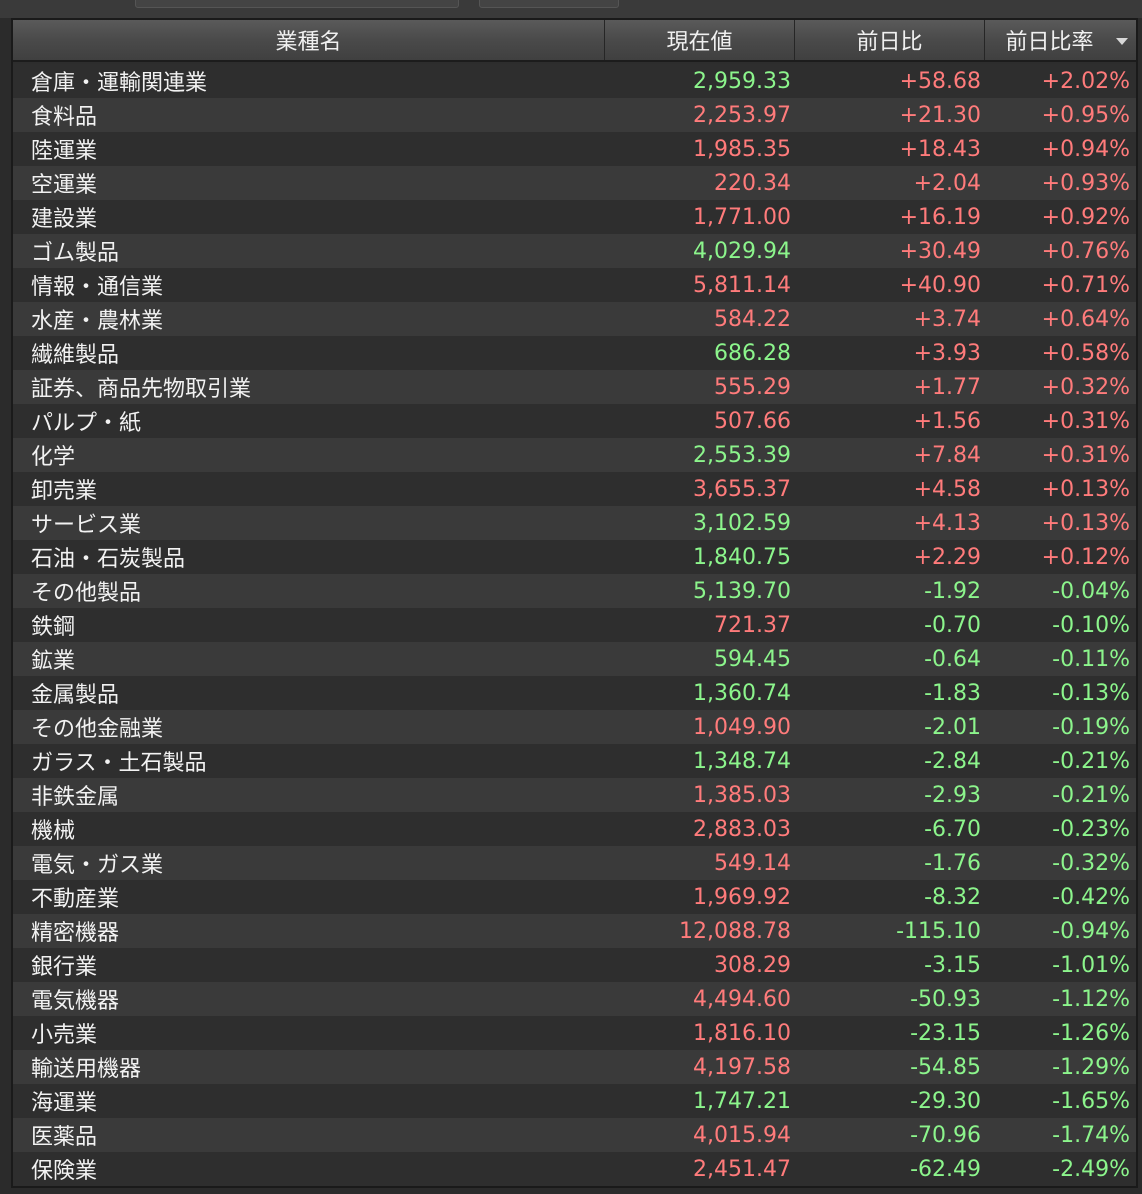 The height and width of the screenshot is (1194, 1142). I want to click on table-row: 石油・石炭製品 1,840.75 +2.29 +0.12%, so click(574, 557).